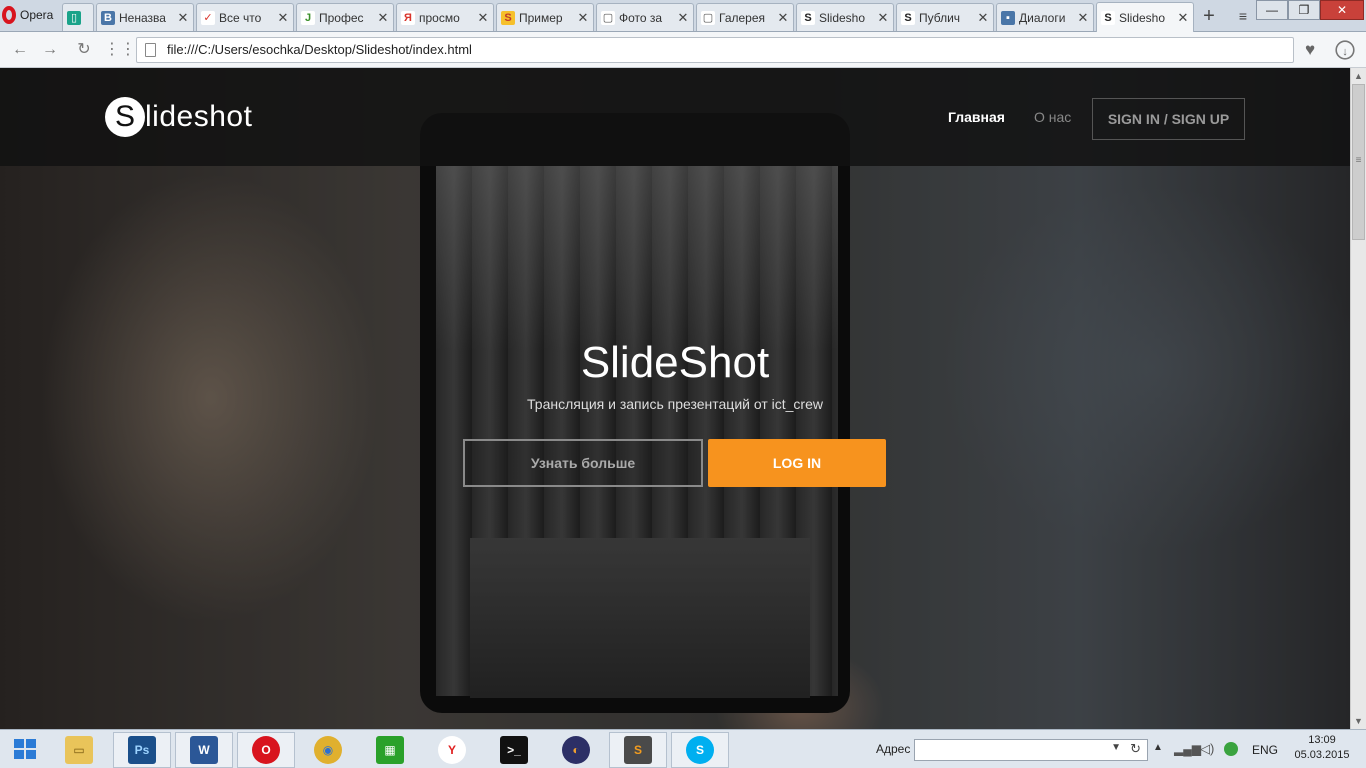  I want to click on explorer-icon: ▭, so click(79, 750).